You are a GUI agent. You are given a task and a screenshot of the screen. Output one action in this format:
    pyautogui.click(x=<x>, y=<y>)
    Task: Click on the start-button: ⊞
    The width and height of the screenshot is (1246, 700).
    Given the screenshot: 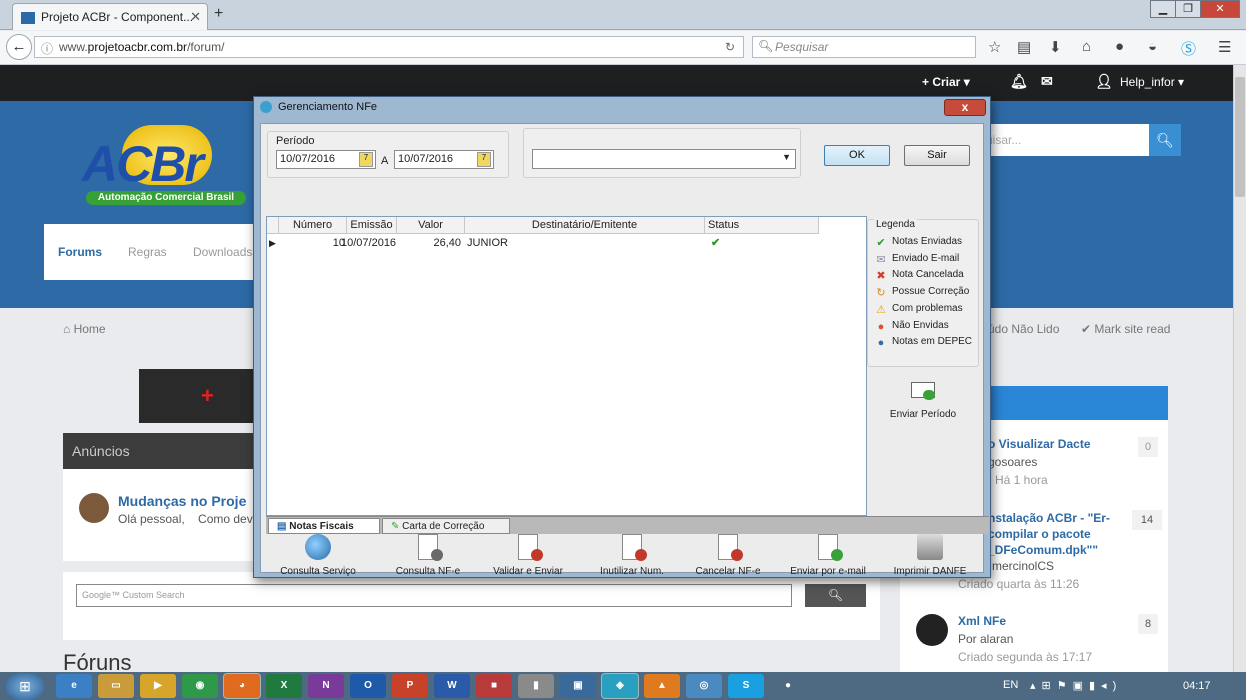 What is the action you would take?
    pyautogui.click(x=25, y=686)
    